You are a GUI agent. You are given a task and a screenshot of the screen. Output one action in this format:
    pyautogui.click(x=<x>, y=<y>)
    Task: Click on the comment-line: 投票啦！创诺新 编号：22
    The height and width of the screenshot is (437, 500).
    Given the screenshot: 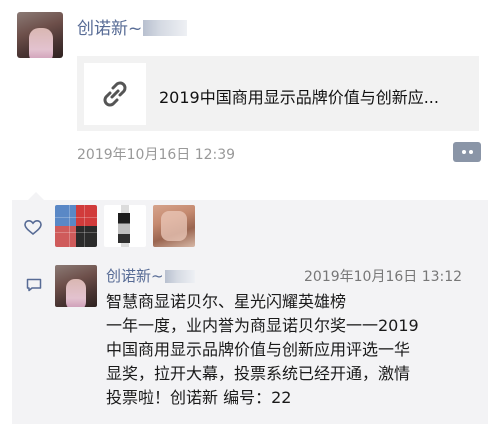 What is the action you would take?
    pyautogui.click(x=199, y=397)
    